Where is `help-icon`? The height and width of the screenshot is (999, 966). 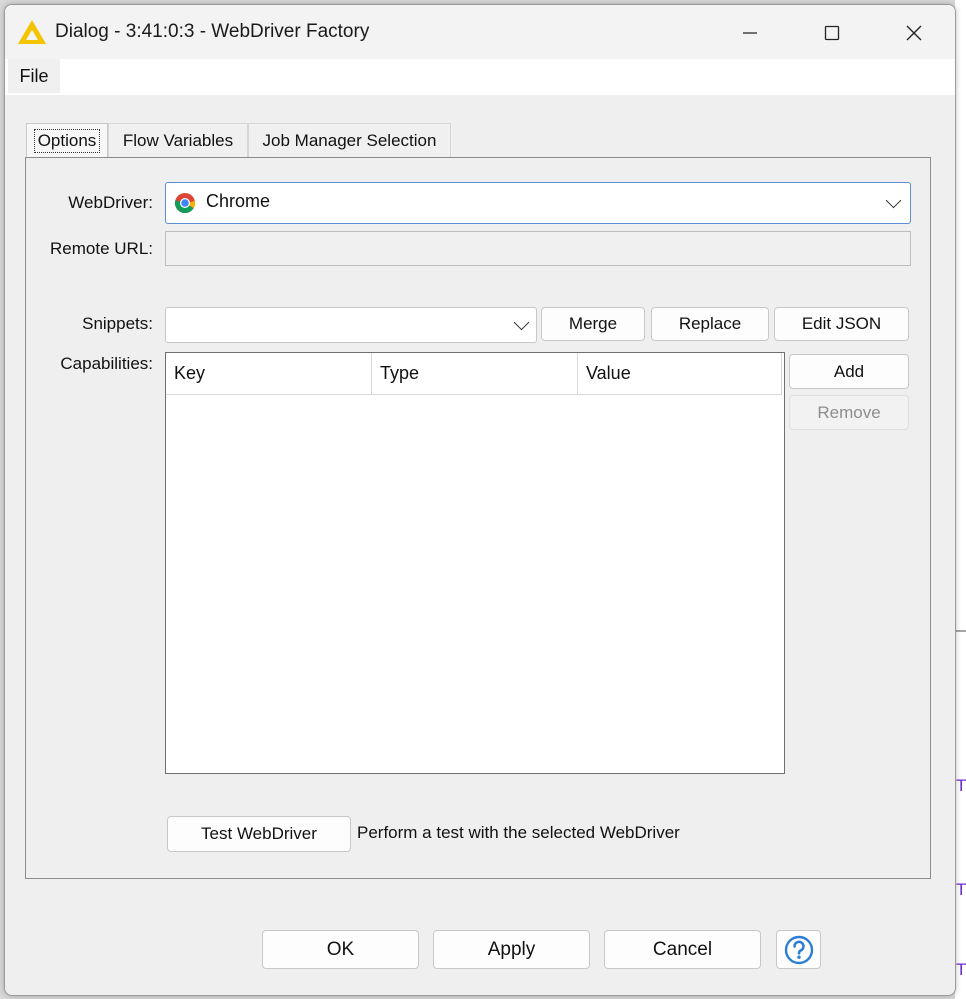 help-icon is located at coordinates (798, 949).